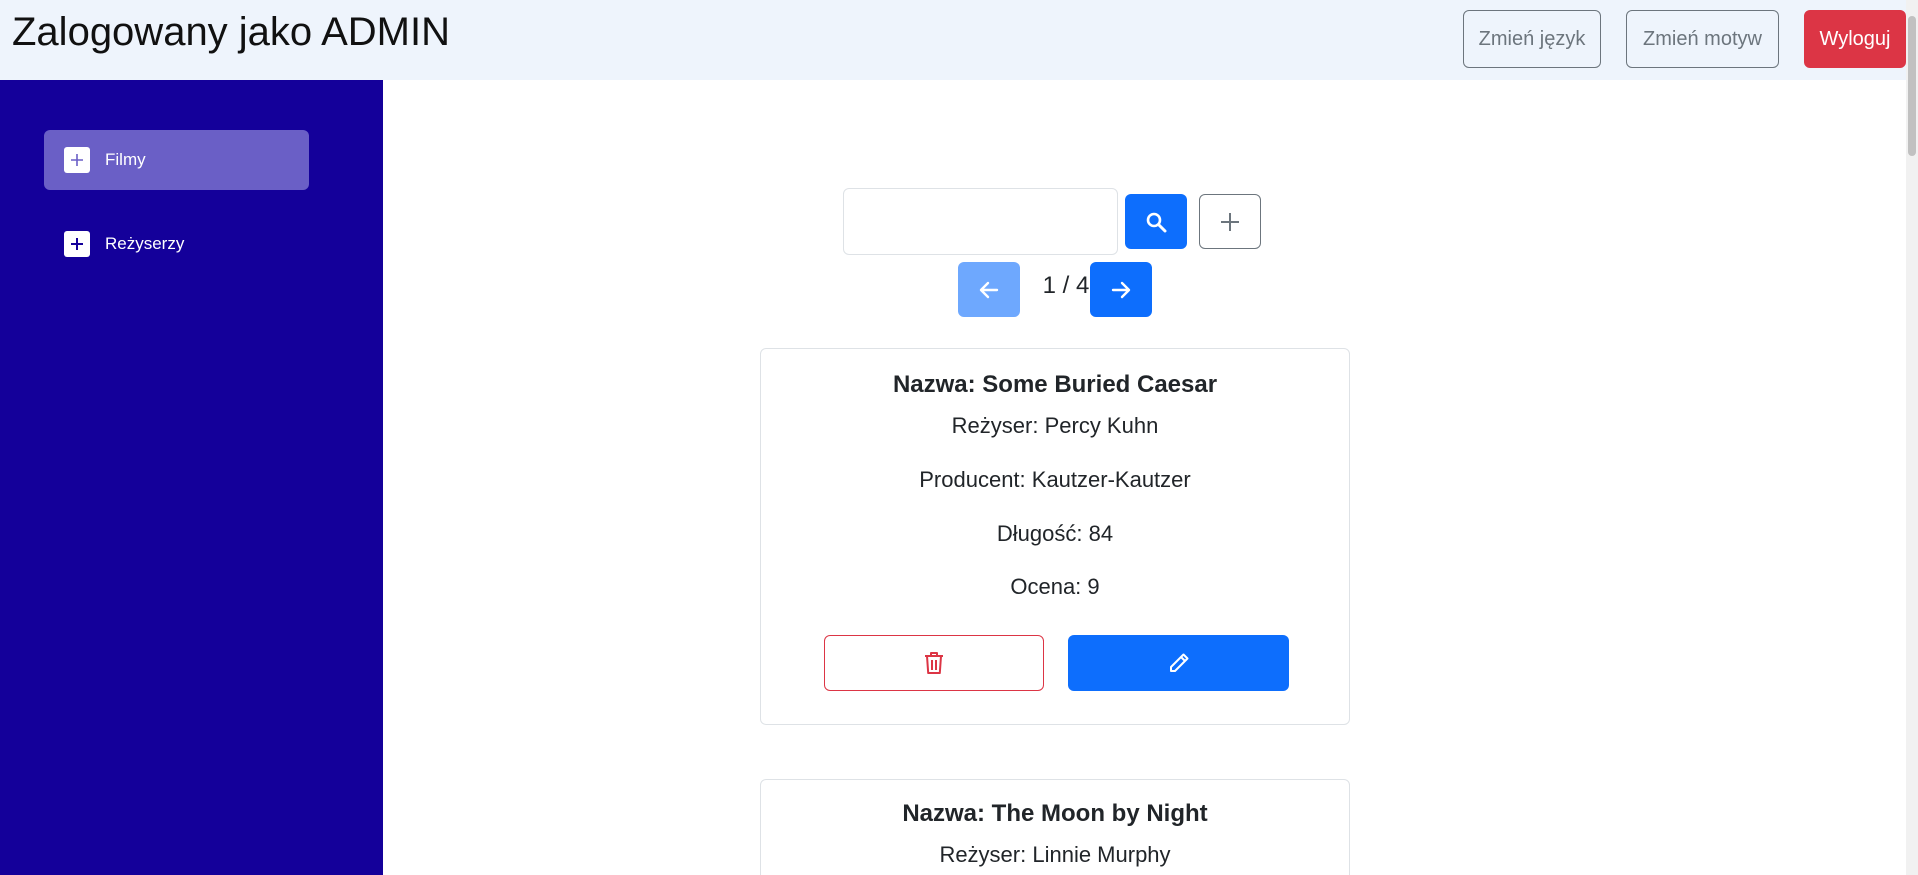 The height and width of the screenshot is (875, 1918). I want to click on sidebar-item-films: Filmy, so click(176, 160).